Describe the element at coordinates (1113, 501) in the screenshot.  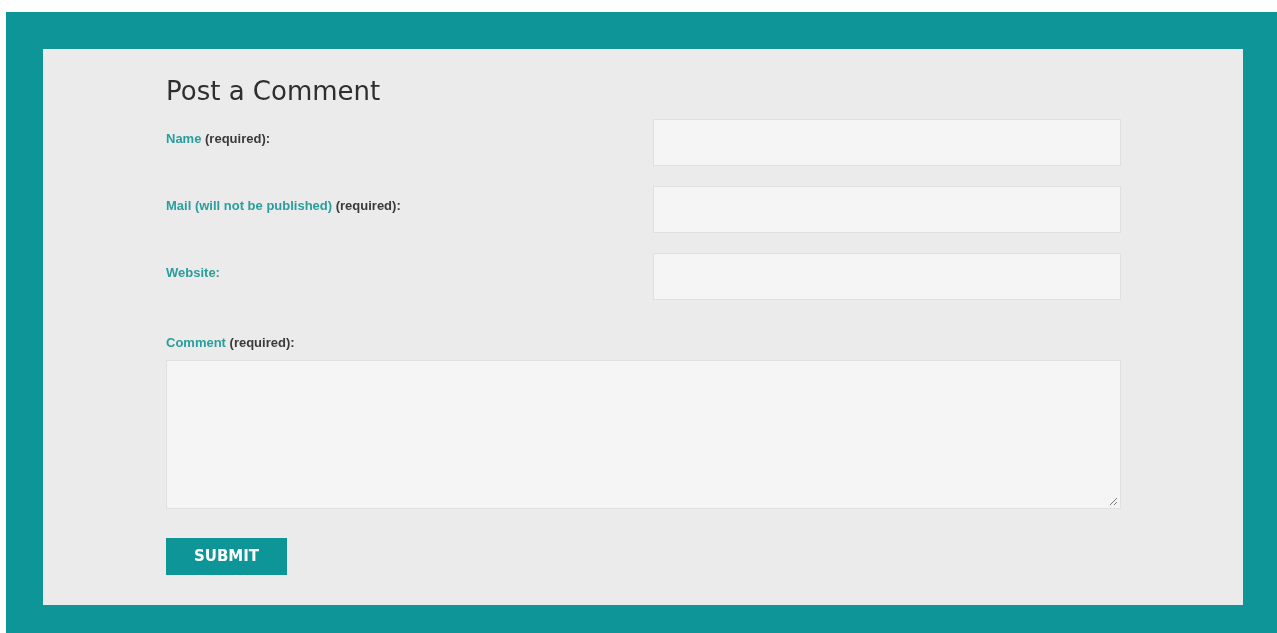
I see `resize-handle-icon` at that location.